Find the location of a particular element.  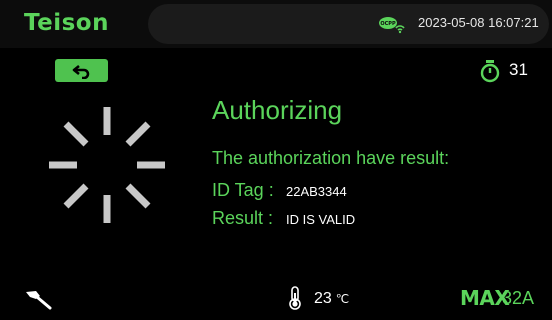

temperature-readout: 23 ℃ is located at coordinates (331, 299).